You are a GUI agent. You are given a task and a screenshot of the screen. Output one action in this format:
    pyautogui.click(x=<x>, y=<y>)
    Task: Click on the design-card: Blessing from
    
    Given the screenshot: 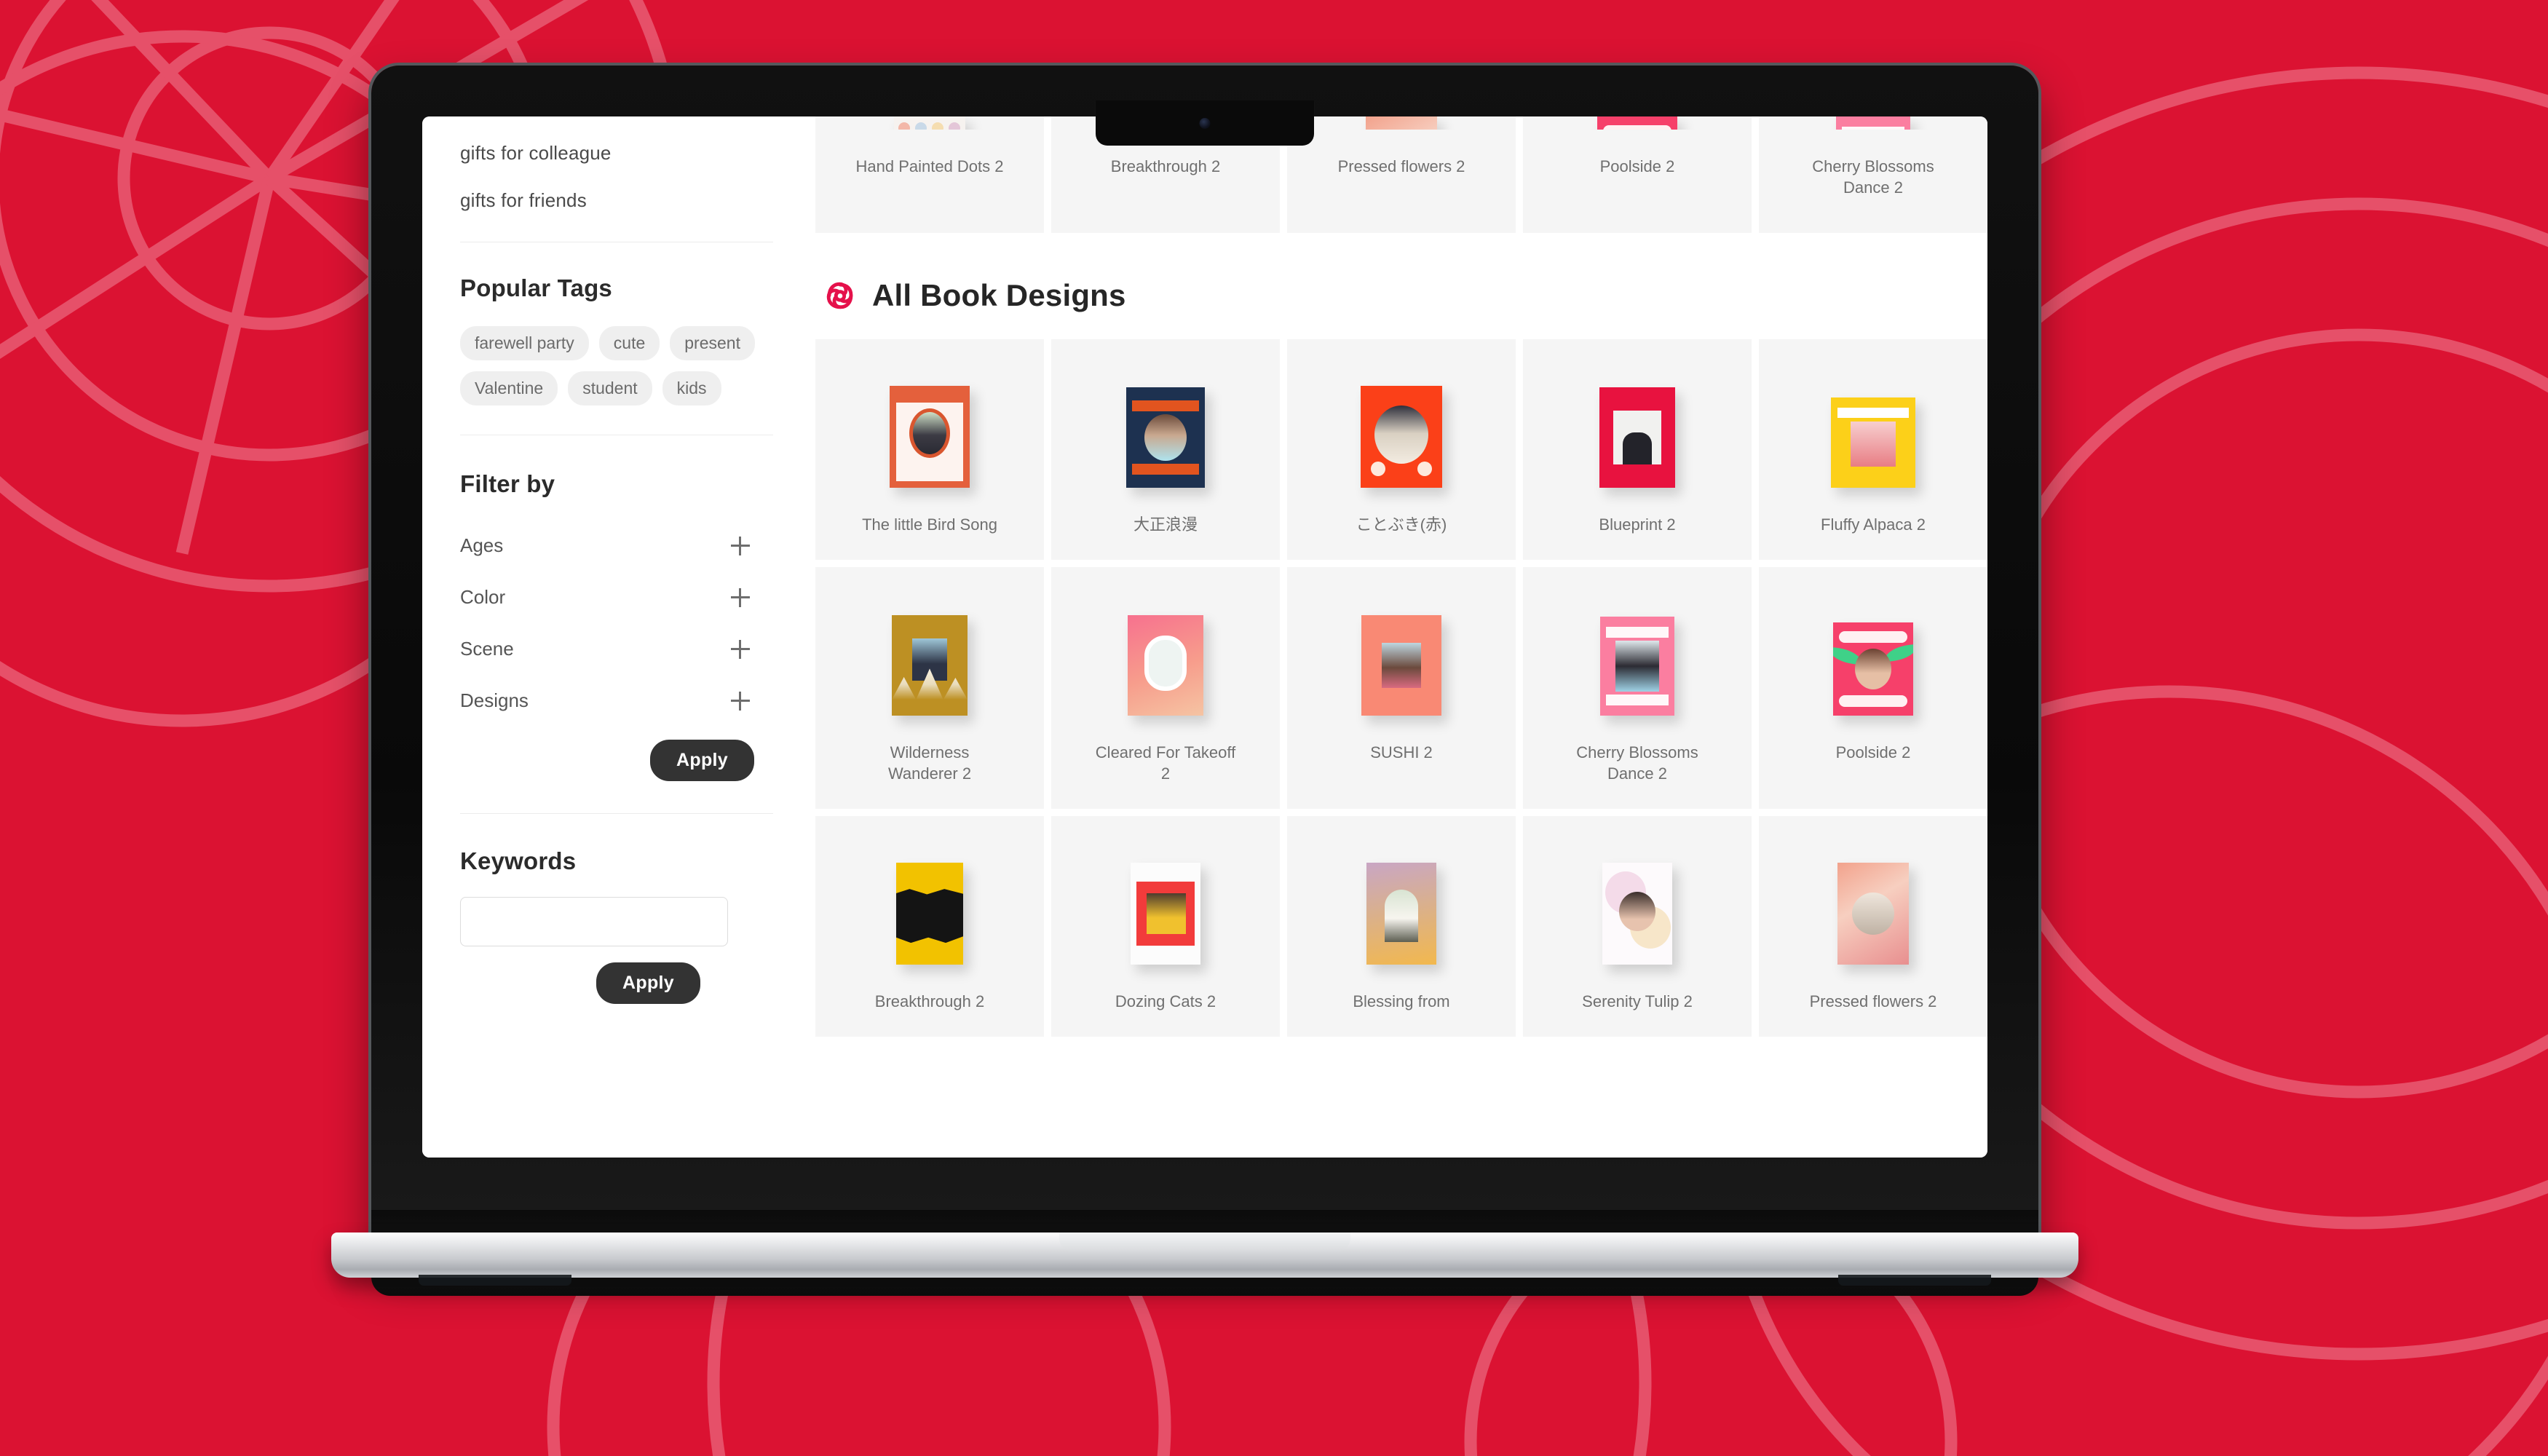 What is the action you would take?
    pyautogui.click(x=1401, y=926)
    